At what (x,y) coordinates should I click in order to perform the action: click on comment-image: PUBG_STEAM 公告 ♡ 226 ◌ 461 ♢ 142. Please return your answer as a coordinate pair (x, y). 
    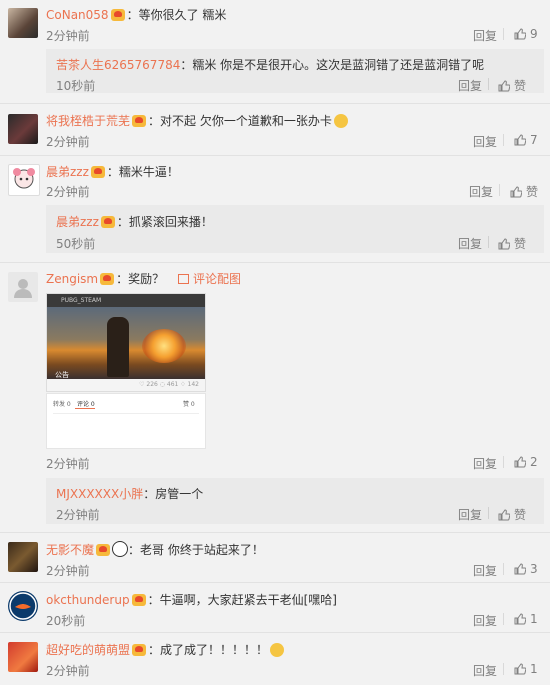
    Looking at the image, I should click on (126, 342).